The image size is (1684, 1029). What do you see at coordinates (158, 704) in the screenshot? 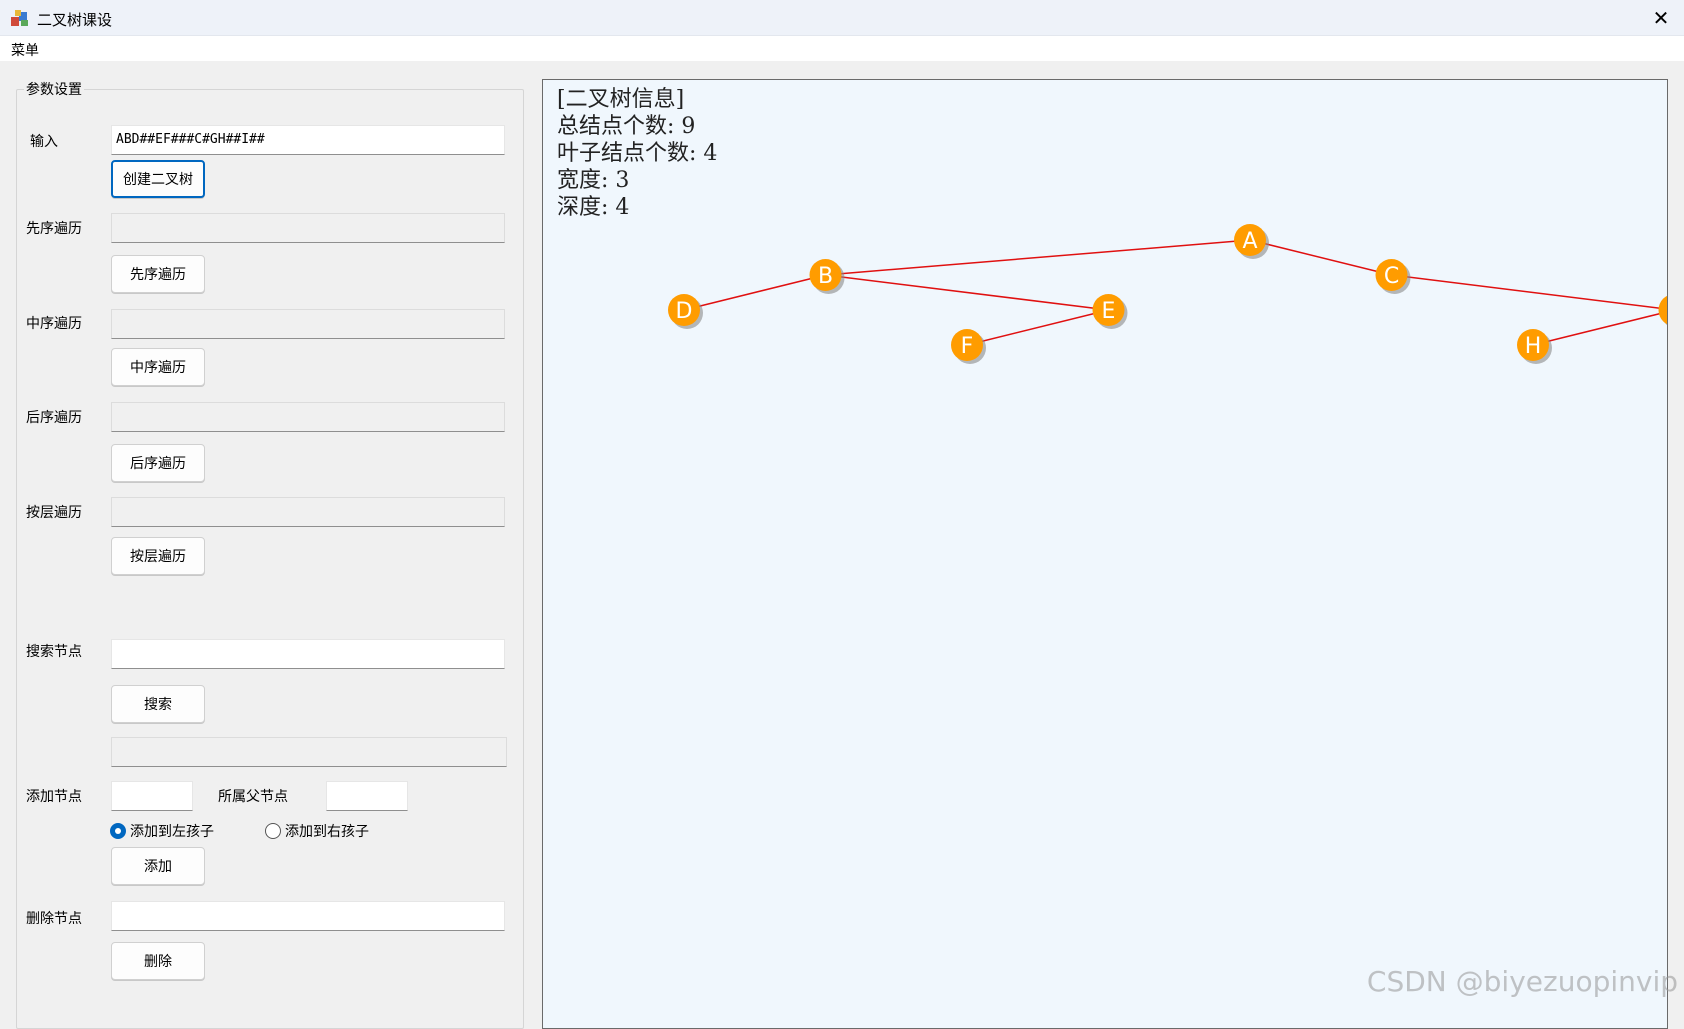
I see `search-button: 搜索` at bounding box center [158, 704].